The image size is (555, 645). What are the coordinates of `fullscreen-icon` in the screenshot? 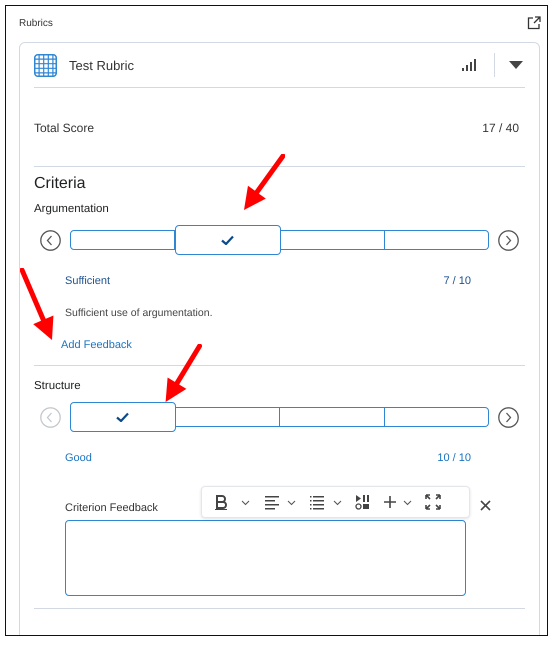 It's located at (433, 502).